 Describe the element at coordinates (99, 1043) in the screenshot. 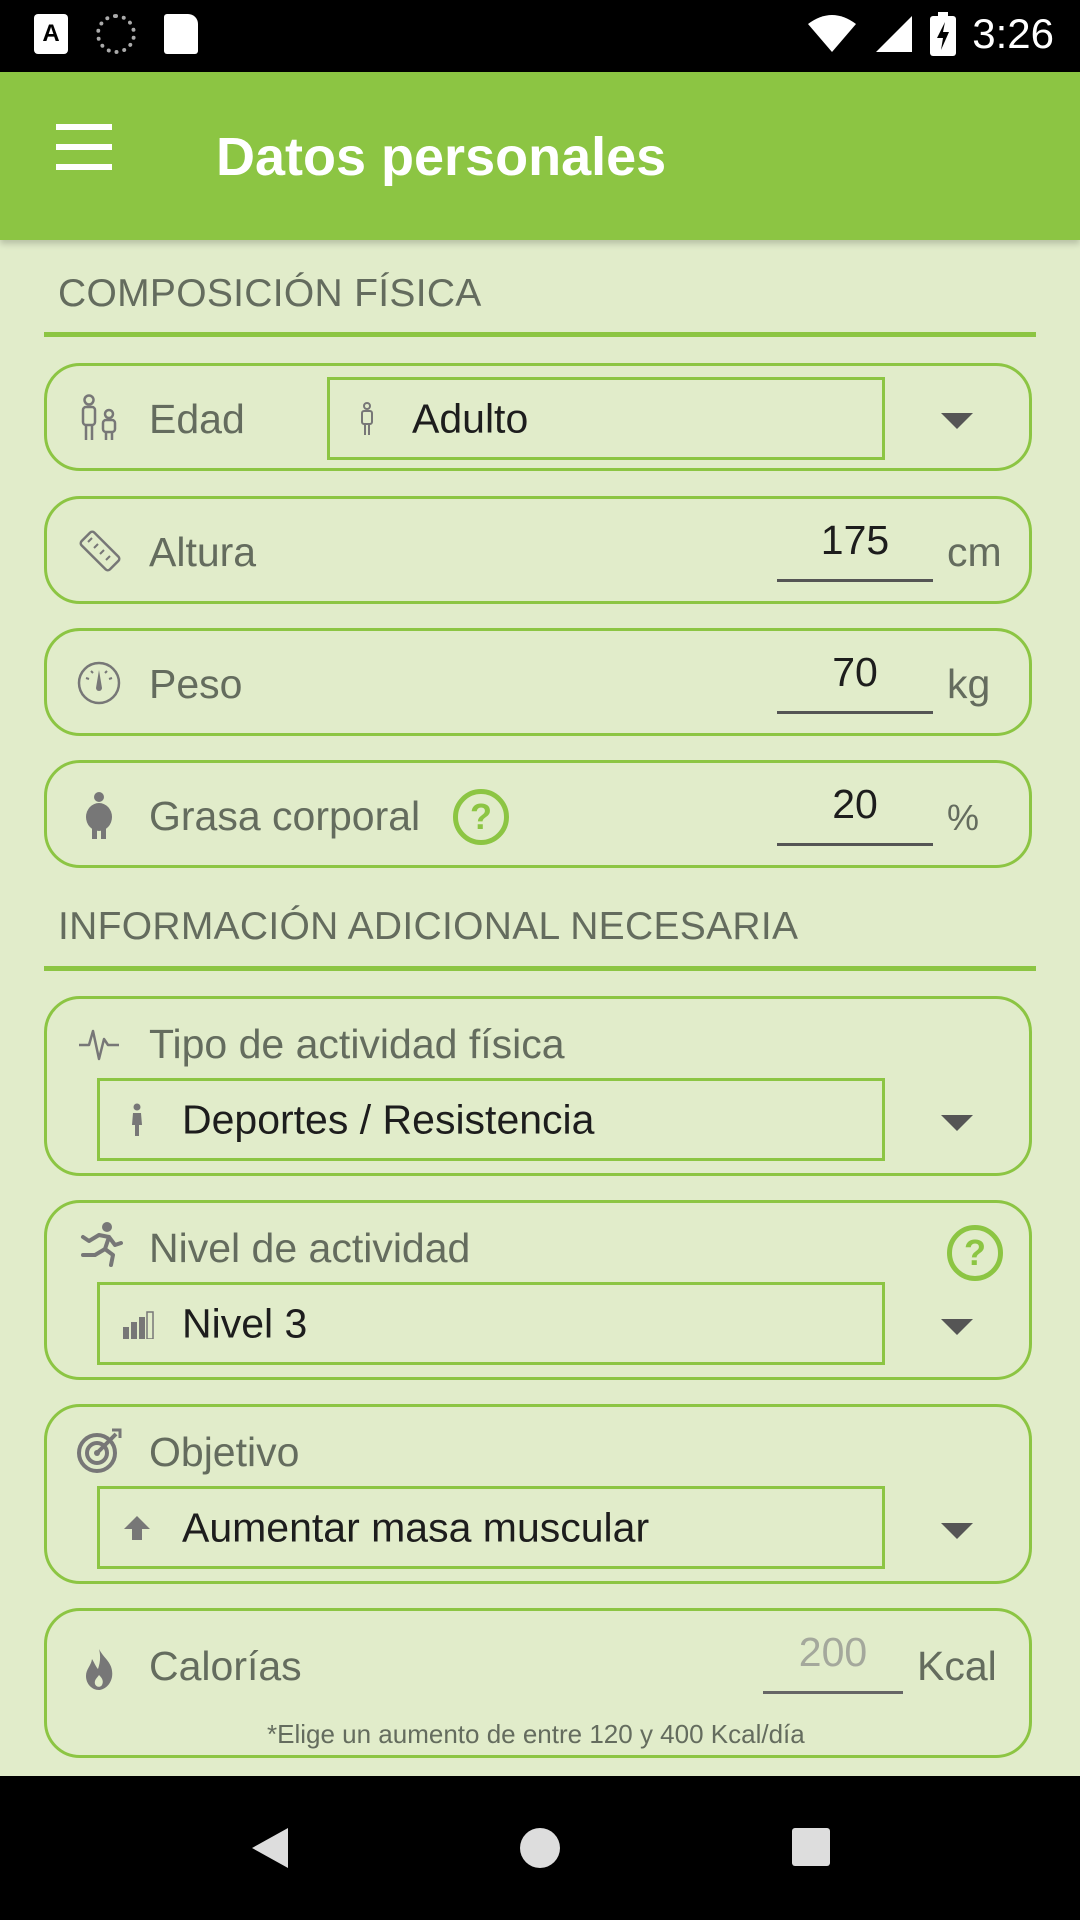

I see `pulse-icon` at that location.